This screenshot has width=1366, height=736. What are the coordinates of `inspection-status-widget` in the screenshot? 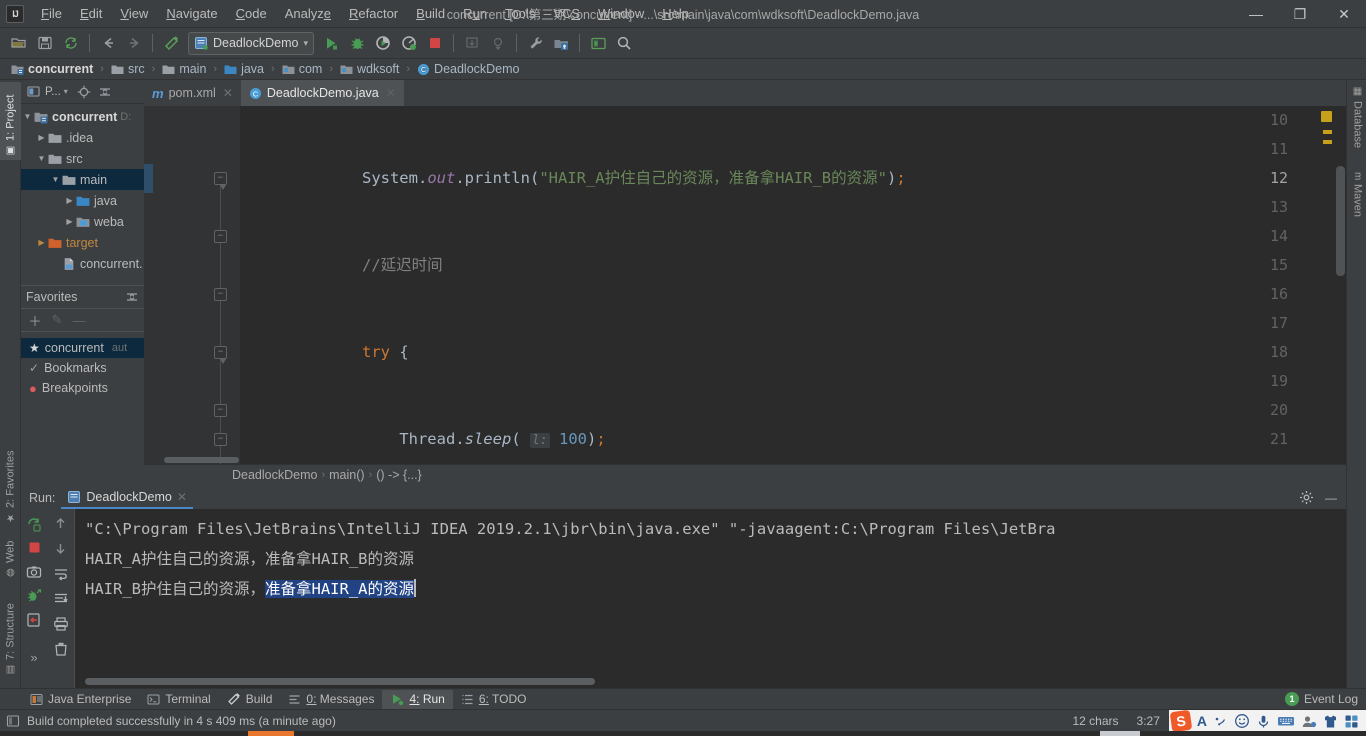 It's located at (1326, 116).